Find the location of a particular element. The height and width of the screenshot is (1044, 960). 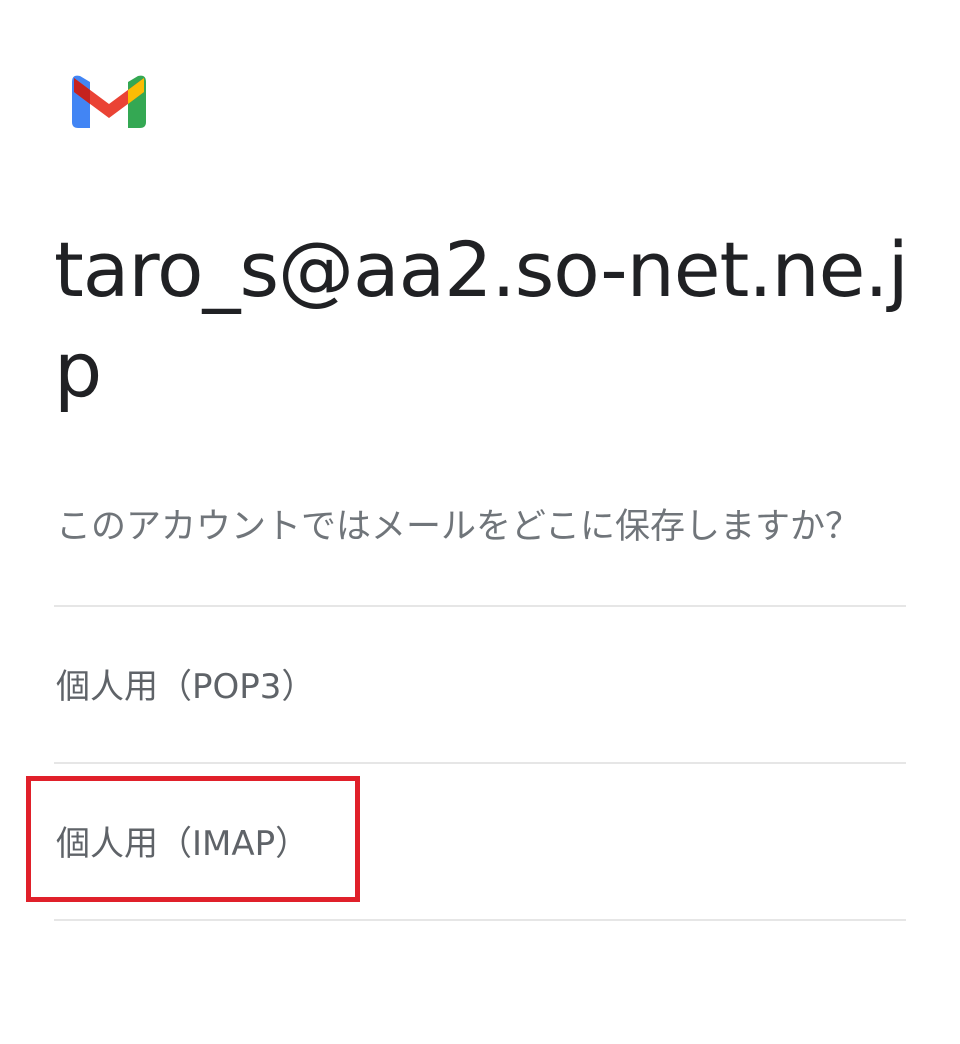

option-pop3-label: 個人用（POP3） is located at coordinates (186, 687).